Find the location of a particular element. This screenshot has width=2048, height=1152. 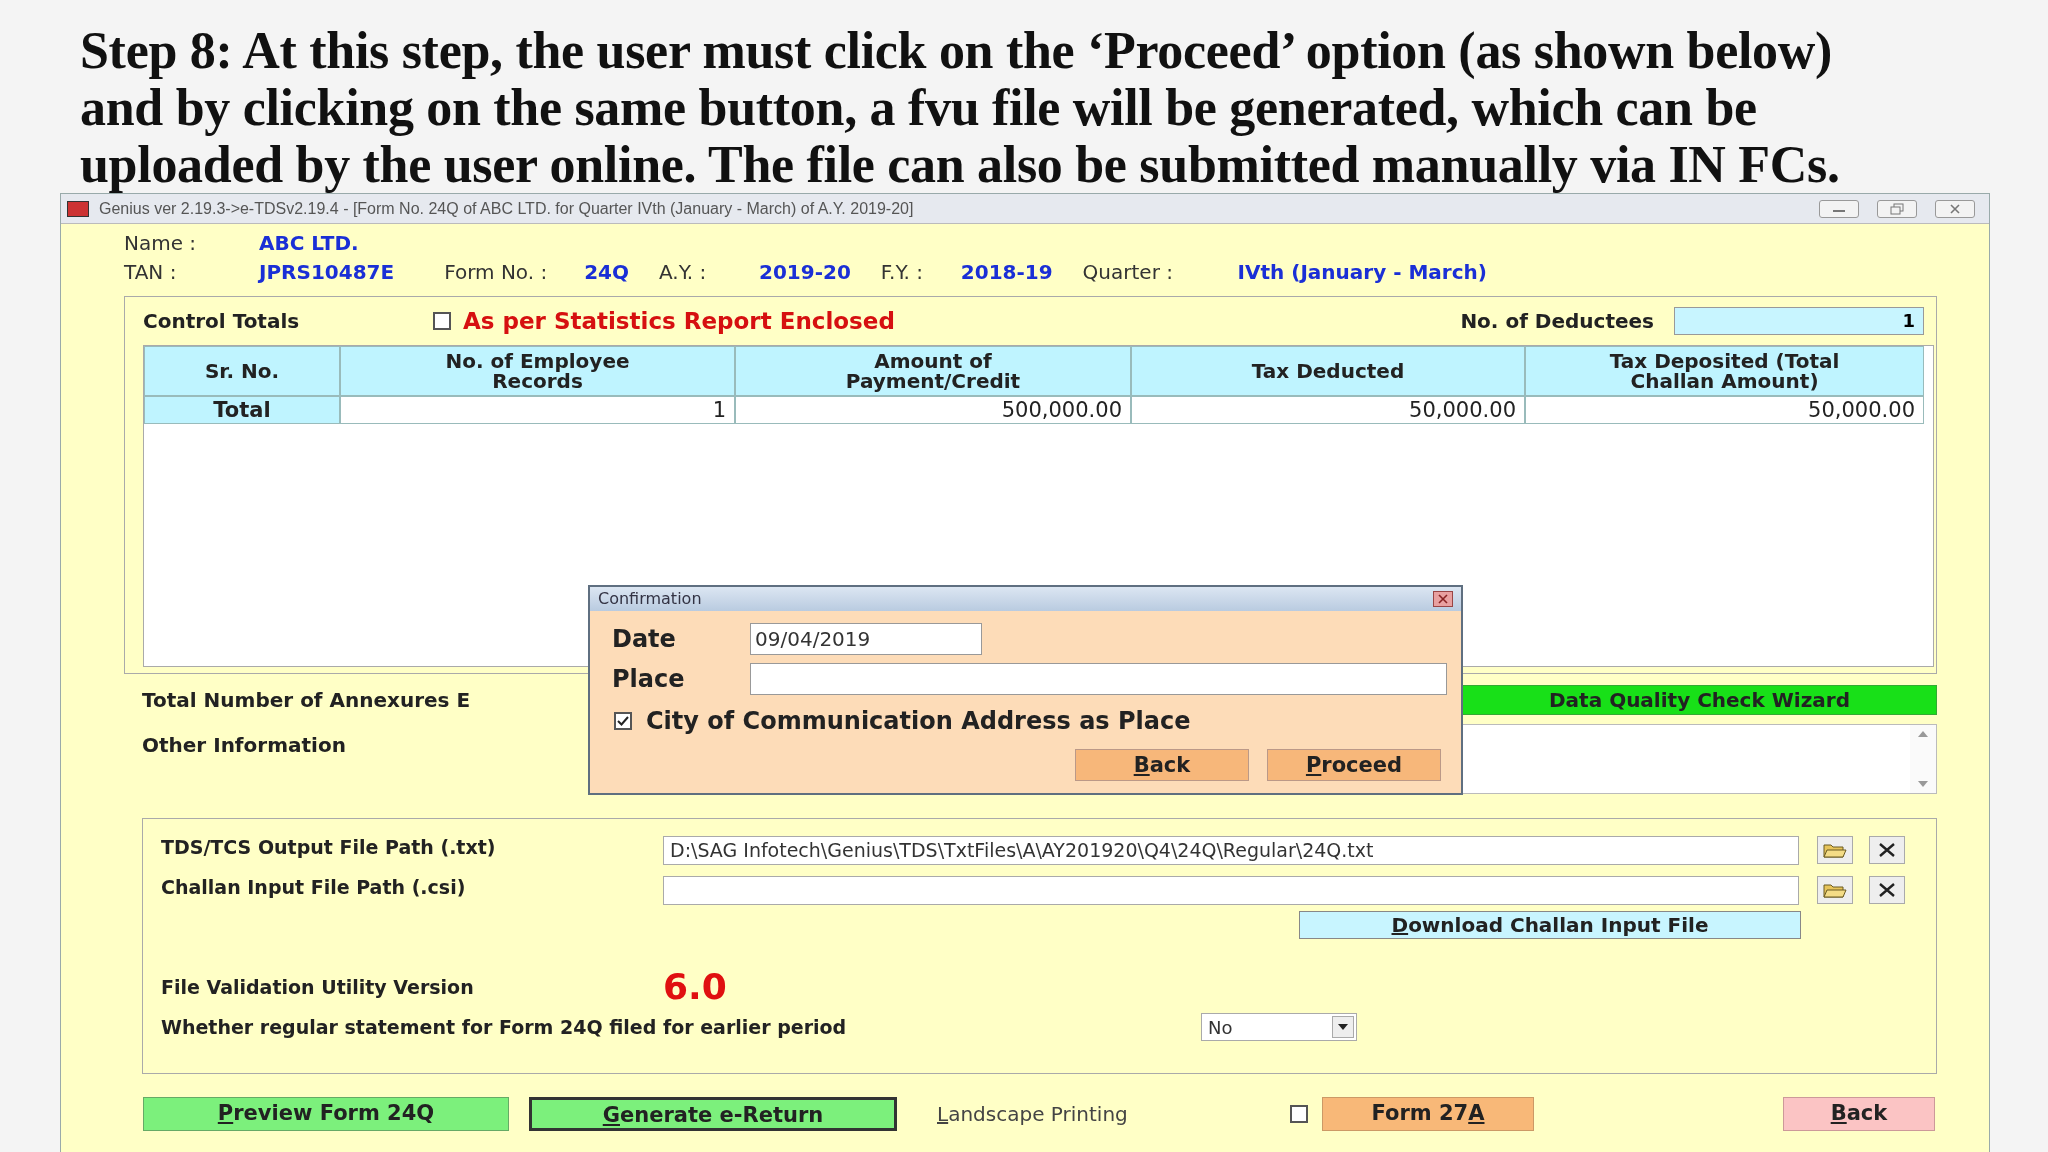

deductees-field: 1 is located at coordinates (1799, 321).